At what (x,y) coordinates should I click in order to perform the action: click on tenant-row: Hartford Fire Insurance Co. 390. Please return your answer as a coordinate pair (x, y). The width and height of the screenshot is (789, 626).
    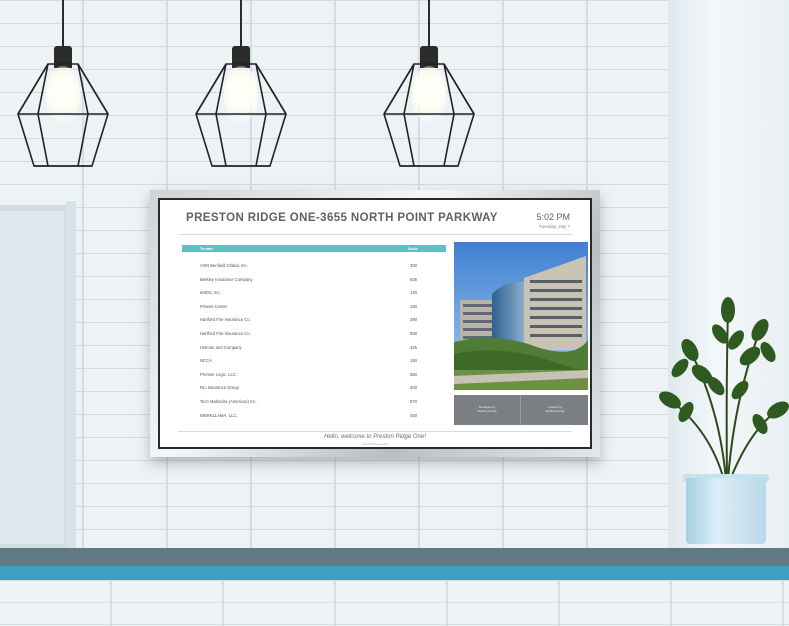
    Looking at the image, I should click on (314, 320).